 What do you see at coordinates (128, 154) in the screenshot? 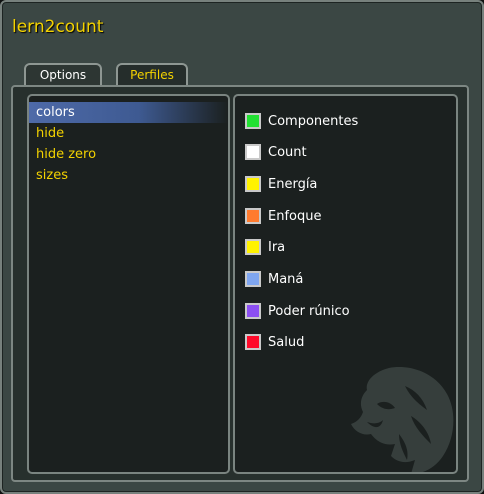
I see `nav-item-hide-zero: hide zero` at bounding box center [128, 154].